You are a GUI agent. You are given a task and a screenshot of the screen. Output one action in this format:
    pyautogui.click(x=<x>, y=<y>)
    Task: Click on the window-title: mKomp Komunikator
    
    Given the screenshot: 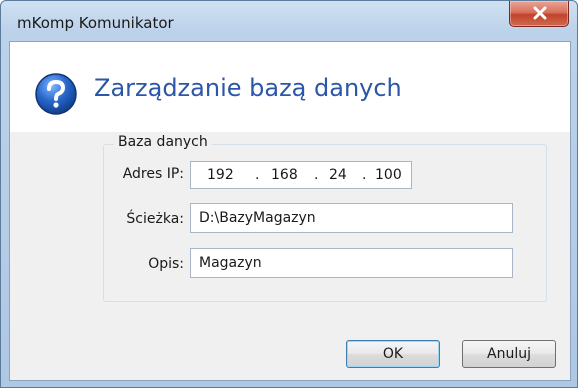 What is the action you would take?
    pyautogui.click(x=95, y=23)
    